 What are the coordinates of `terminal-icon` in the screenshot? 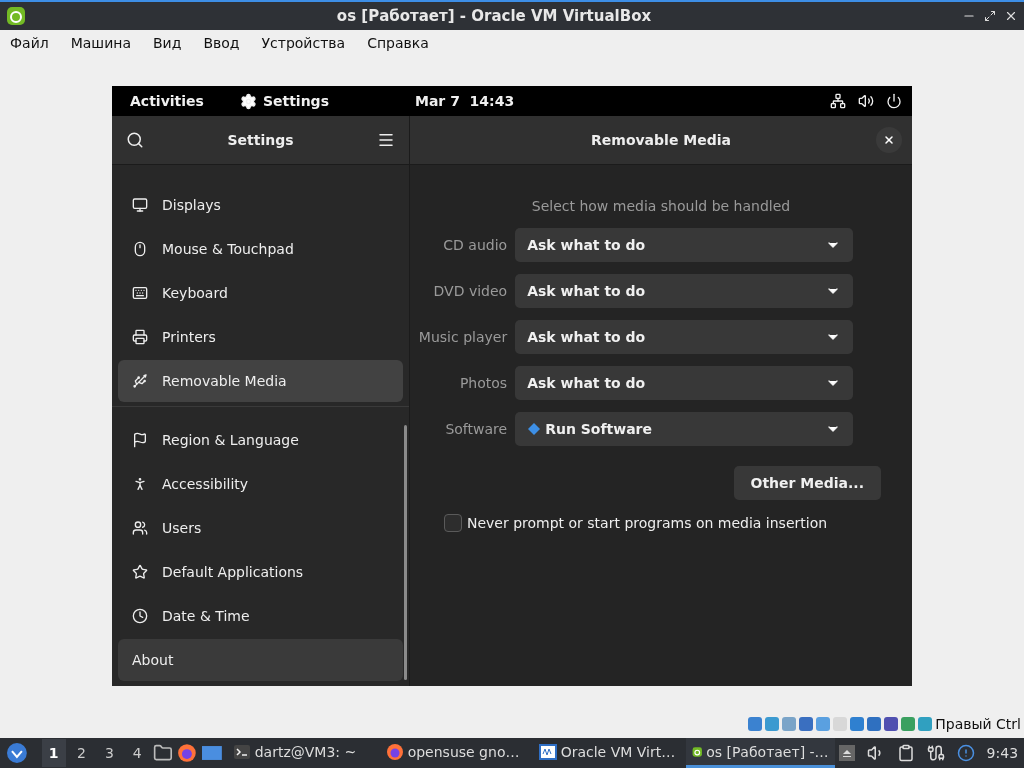 It's located at (241, 751).